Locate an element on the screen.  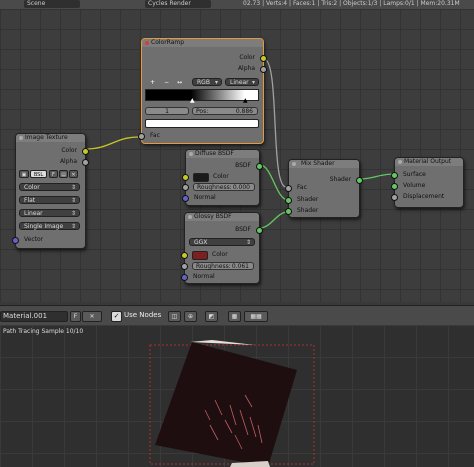
material-name-field: Material.001 is located at coordinates (34, 316).